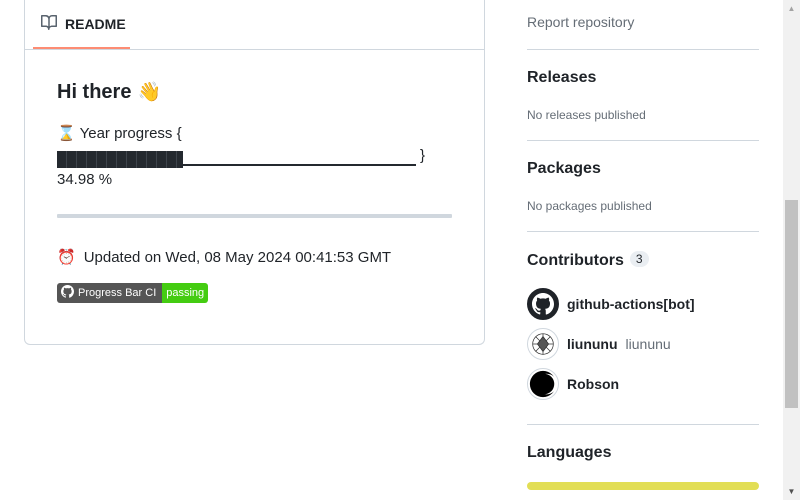 The height and width of the screenshot is (500, 800). Describe the element at coordinates (643, 486) in the screenshot. I see `language-bar` at that location.